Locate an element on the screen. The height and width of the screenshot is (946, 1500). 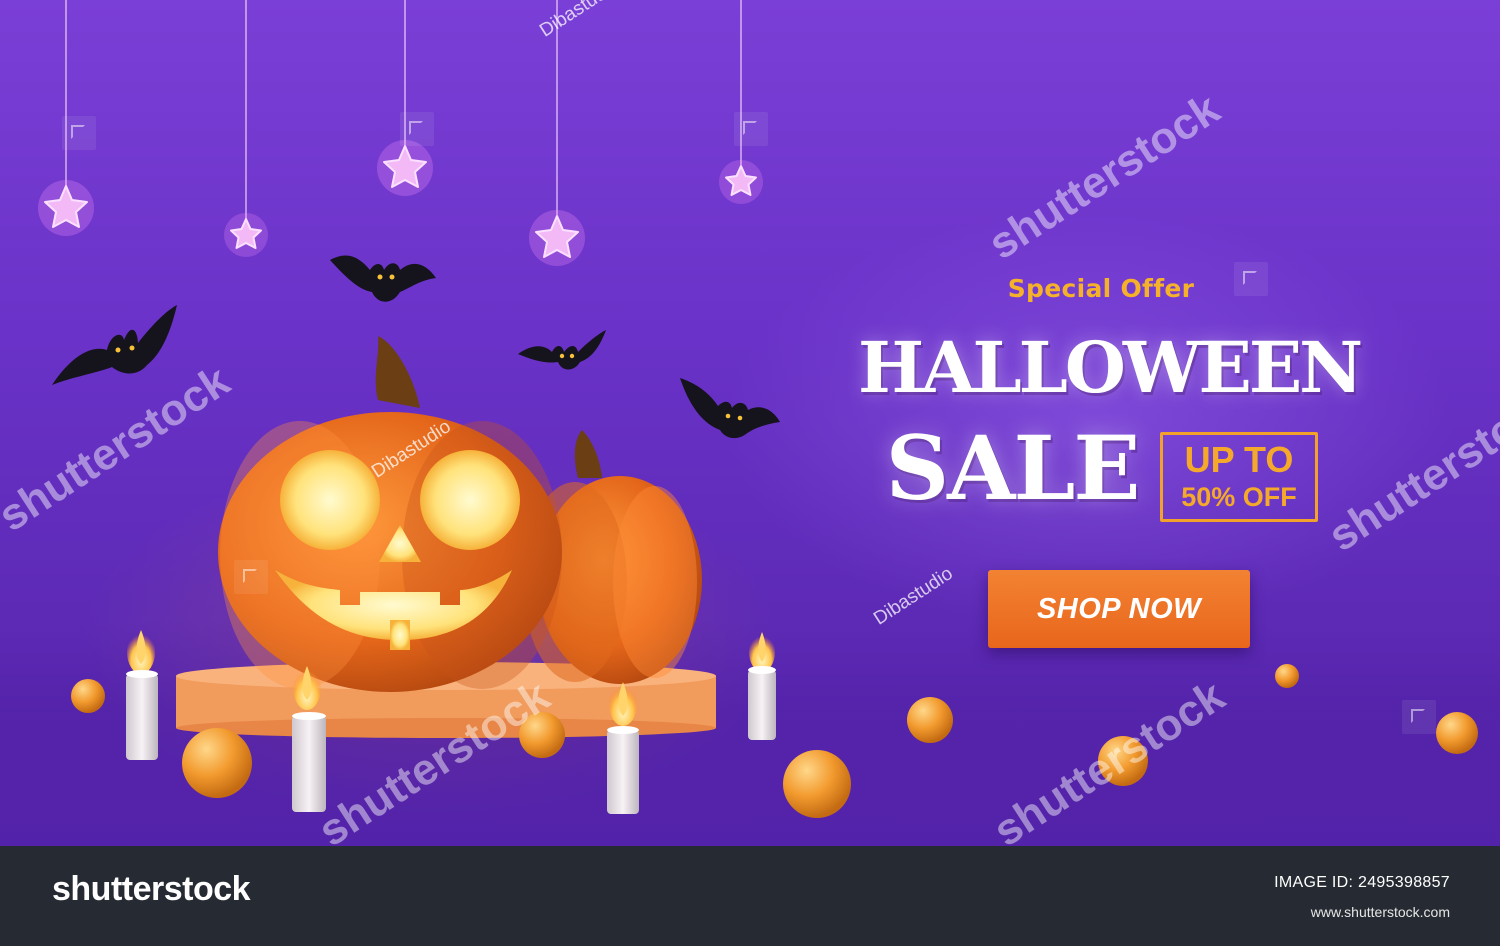
image-id: IMAGE ID: 2495398857 is located at coordinates (1362, 882).